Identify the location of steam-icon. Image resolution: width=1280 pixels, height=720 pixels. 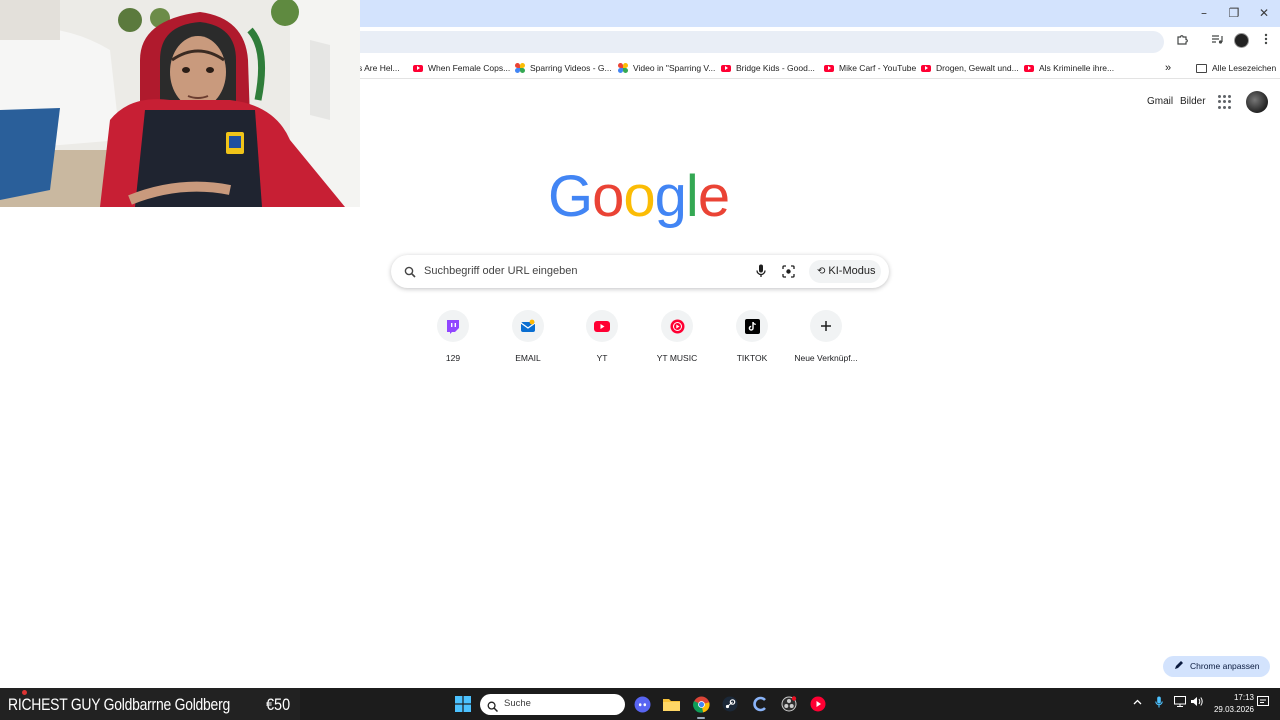
(730, 704).